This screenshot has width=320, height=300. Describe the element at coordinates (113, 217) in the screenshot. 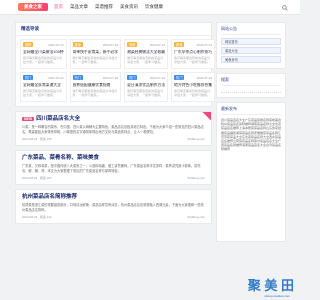

I see `article-meta: 2024-08-23 阅读 142 52dfang.com` at that location.